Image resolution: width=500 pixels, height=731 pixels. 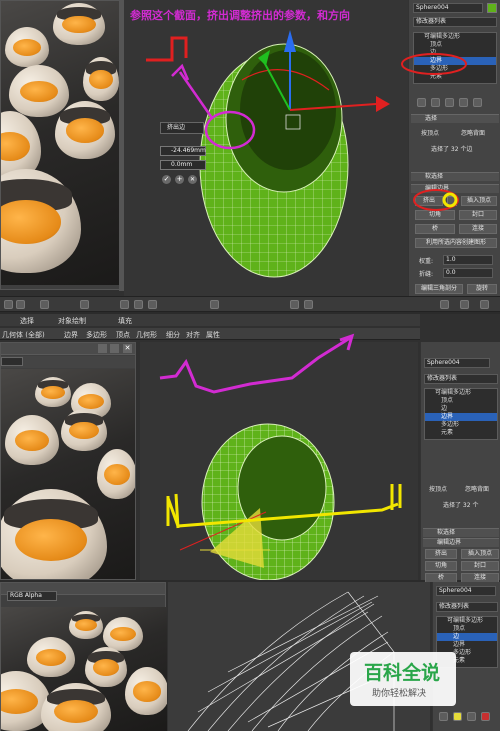 I want to click on baike-watermark: 百科全说 助你轻松解决, so click(x=403, y=679).